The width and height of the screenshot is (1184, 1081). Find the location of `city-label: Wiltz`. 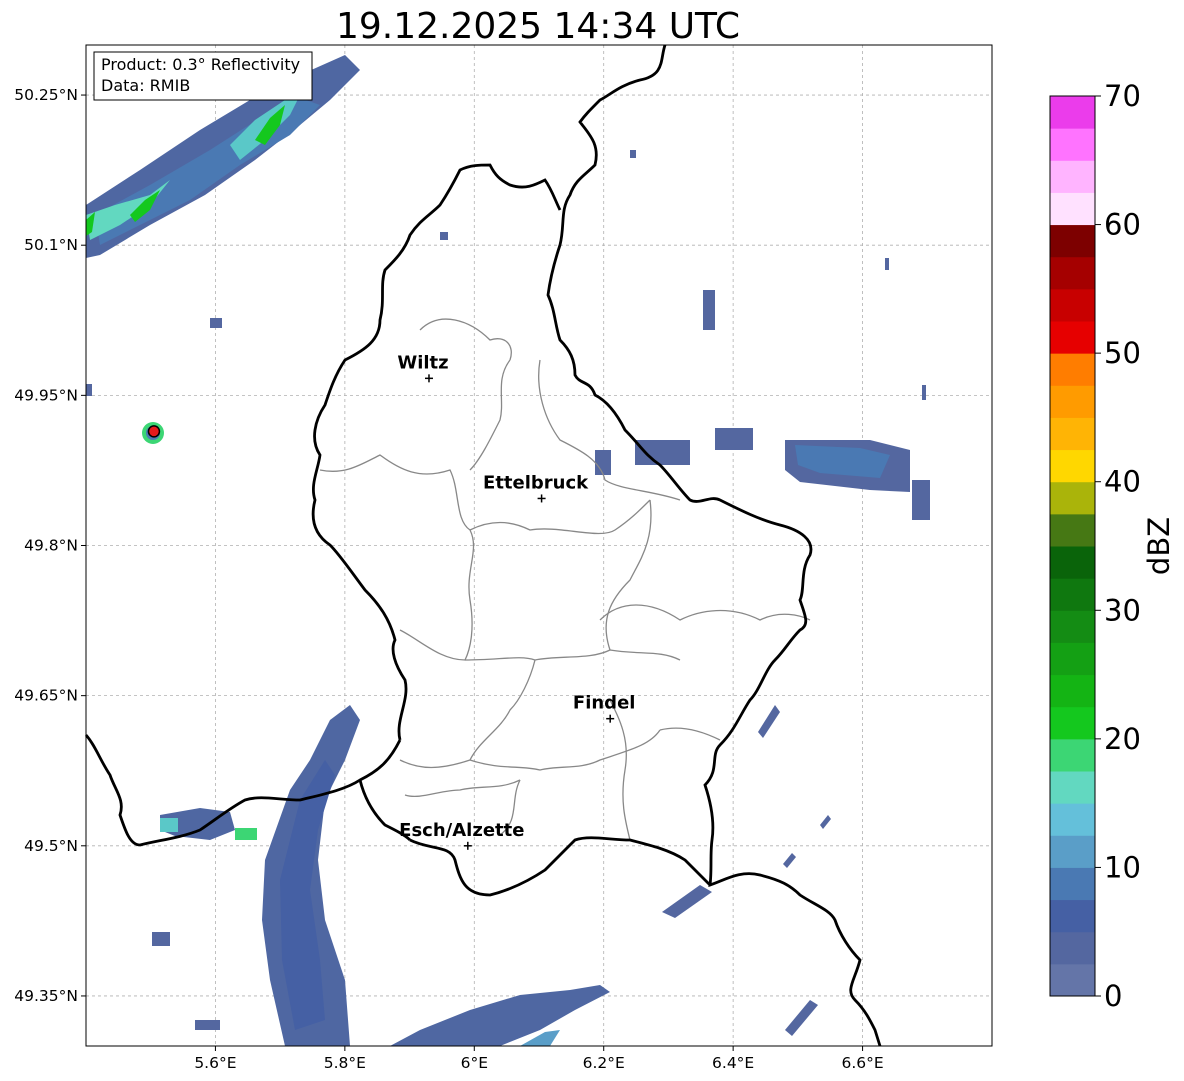

city-label: Wiltz is located at coordinates (422, 362).